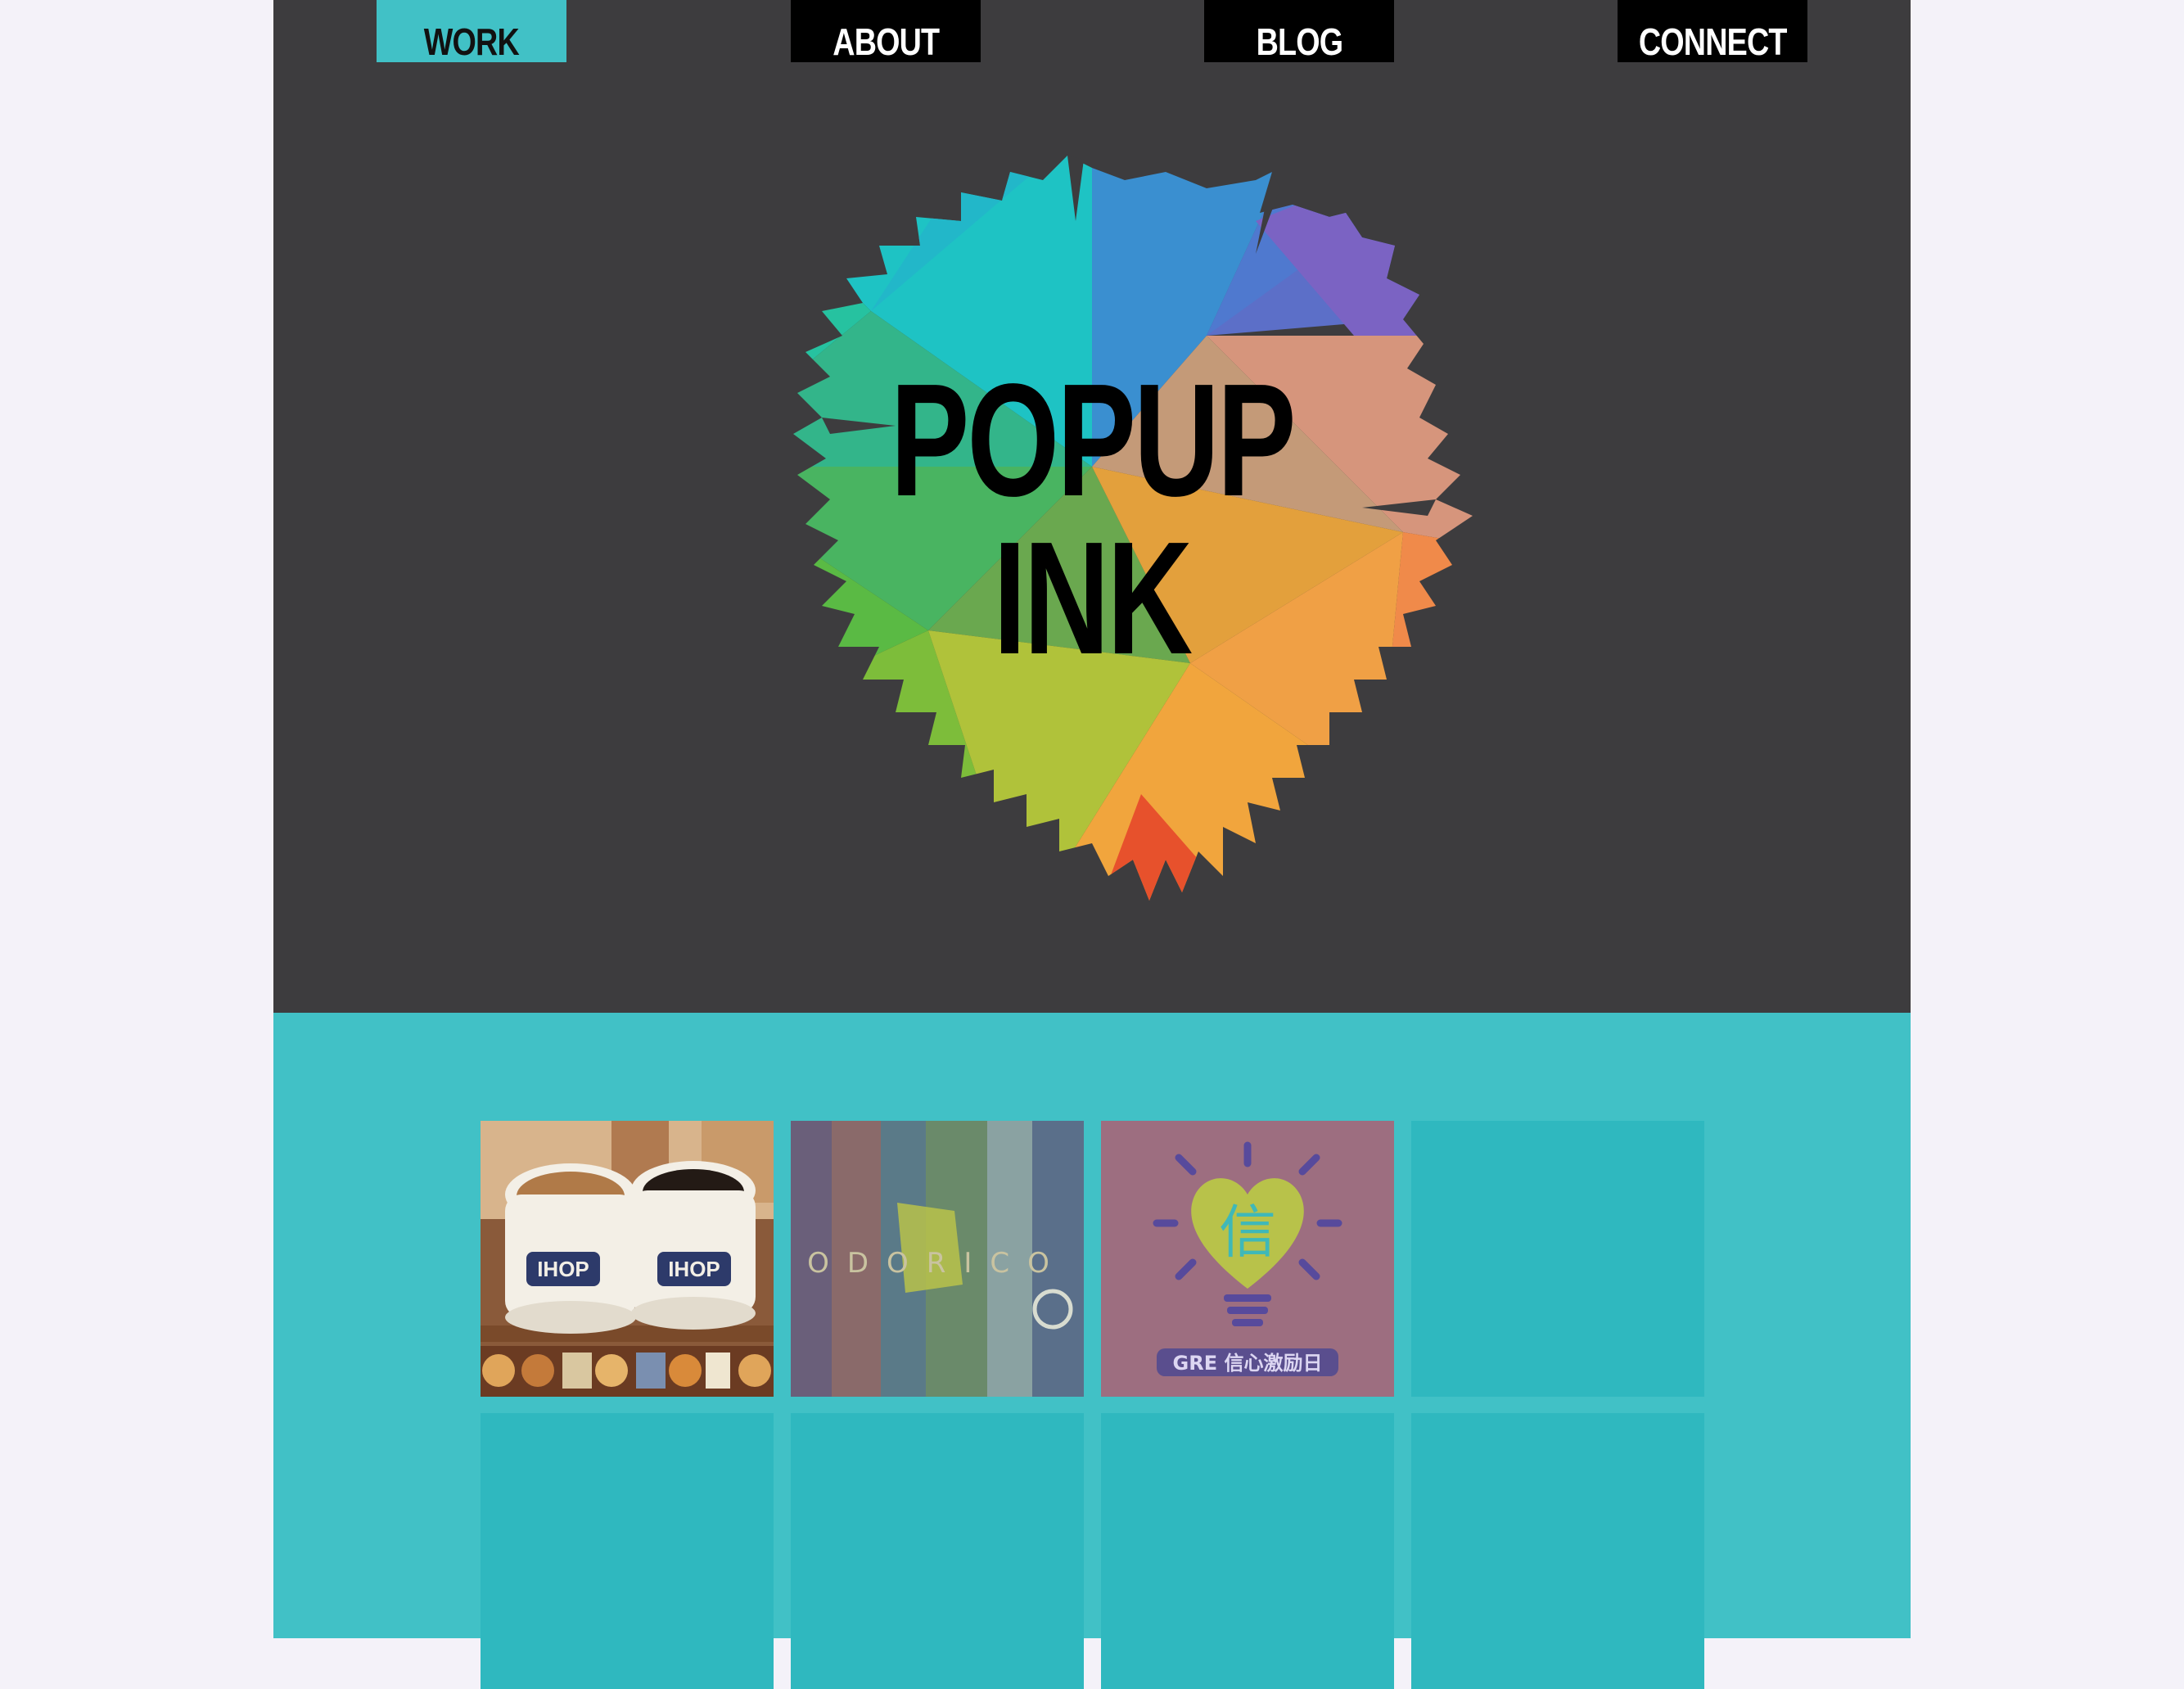 This screenshot has width=2184, height=1689. What do you see at coordinates (1300, 41) in the screenshot?
I see `nav-tab-label: BLOG` at bounding box center [1300, 41].